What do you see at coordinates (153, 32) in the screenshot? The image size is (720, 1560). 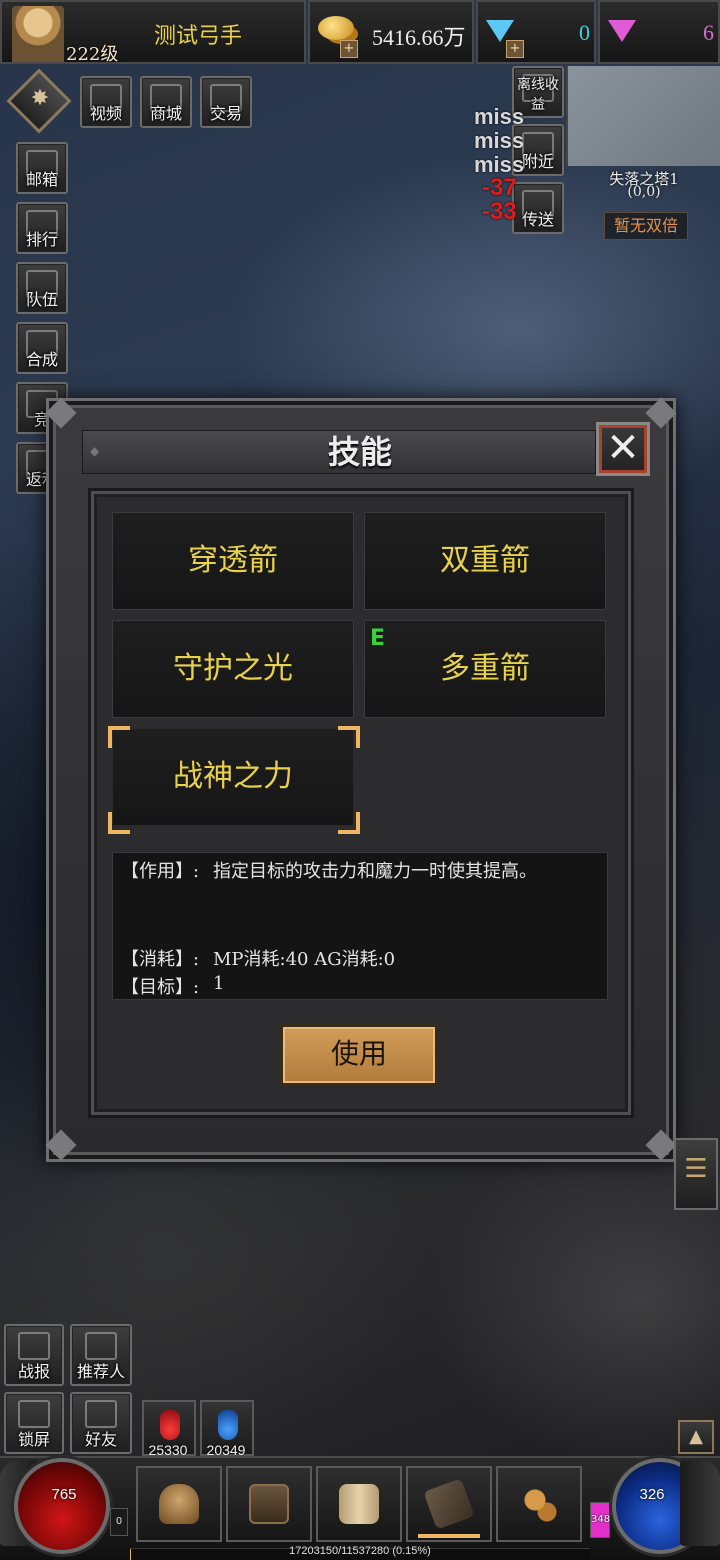 I see `player-info-box: 222级 测试弓手` at bounding box center [153, 32].